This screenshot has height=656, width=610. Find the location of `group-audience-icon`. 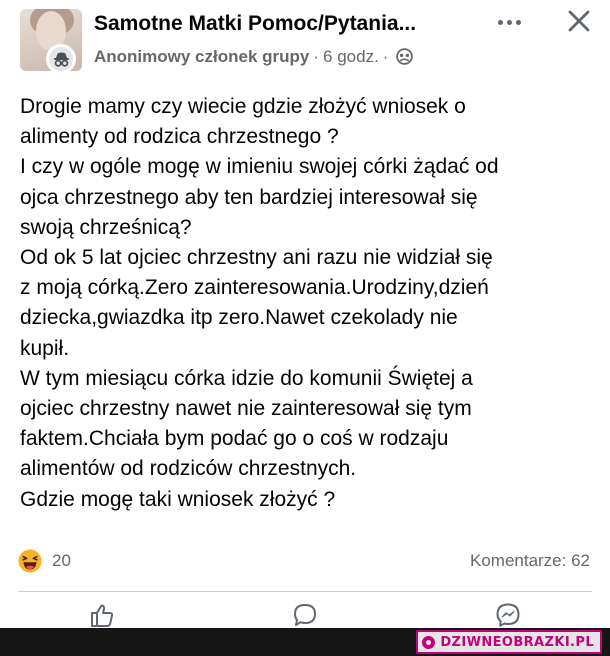

group-audience-icon is located at coordinates (405, 59).